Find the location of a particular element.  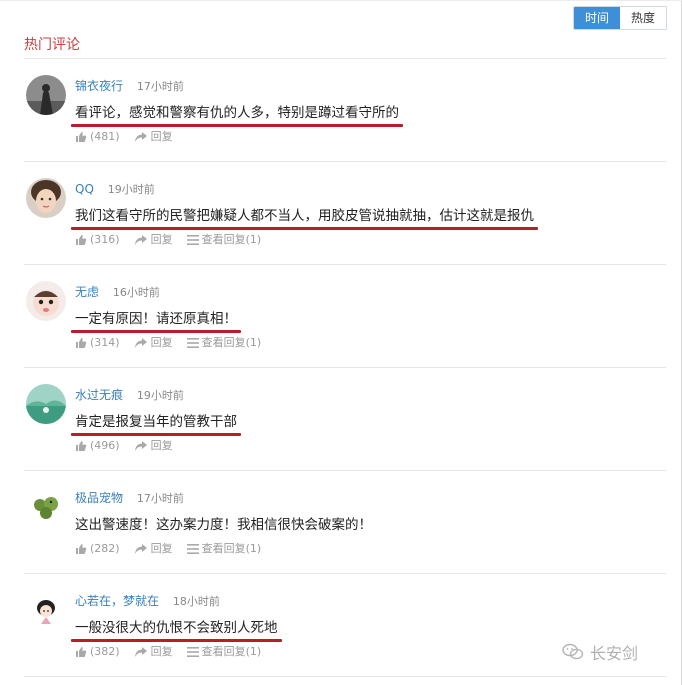

comment-author: 极品宠物 is located at coordinates (99, 498).